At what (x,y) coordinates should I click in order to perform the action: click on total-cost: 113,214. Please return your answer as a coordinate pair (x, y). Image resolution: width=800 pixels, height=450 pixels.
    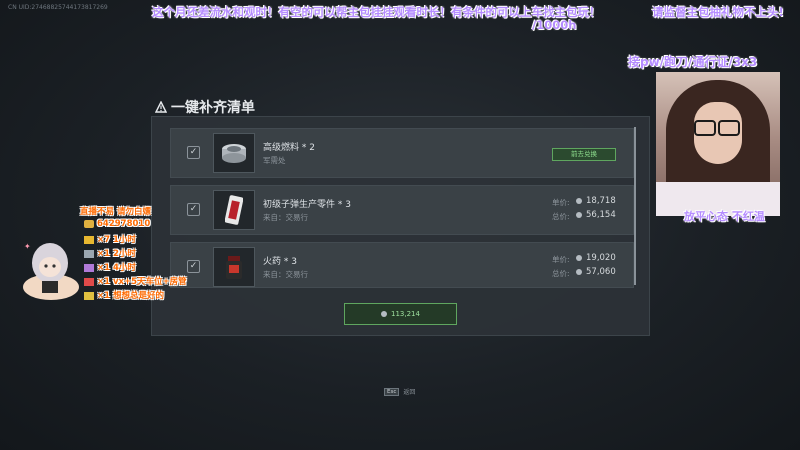
    Looking at the image, I should click on (405, 314).